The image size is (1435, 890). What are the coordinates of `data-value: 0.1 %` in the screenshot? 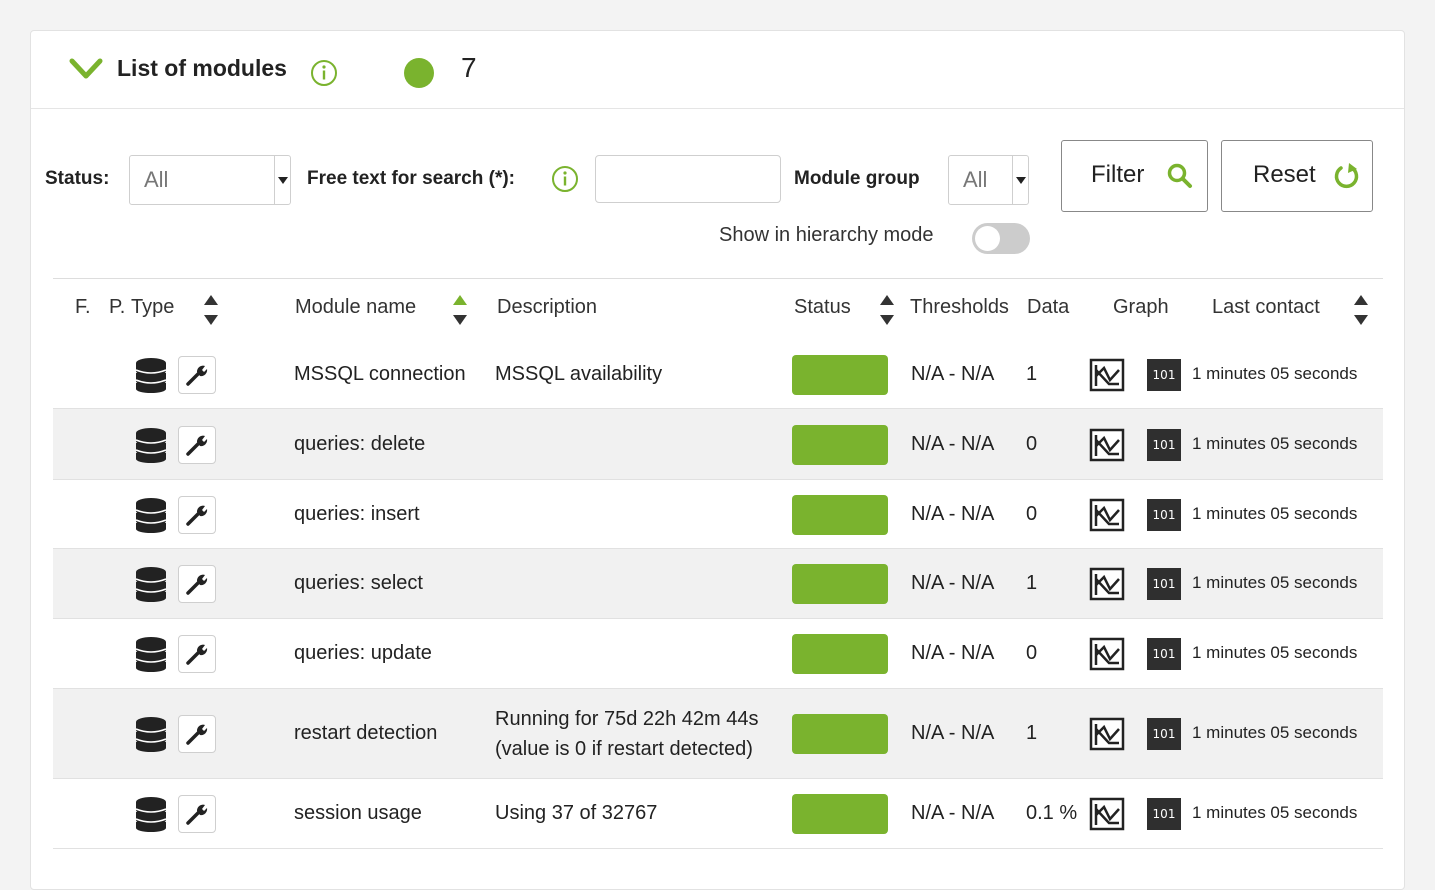 It's located at (1052, 813).